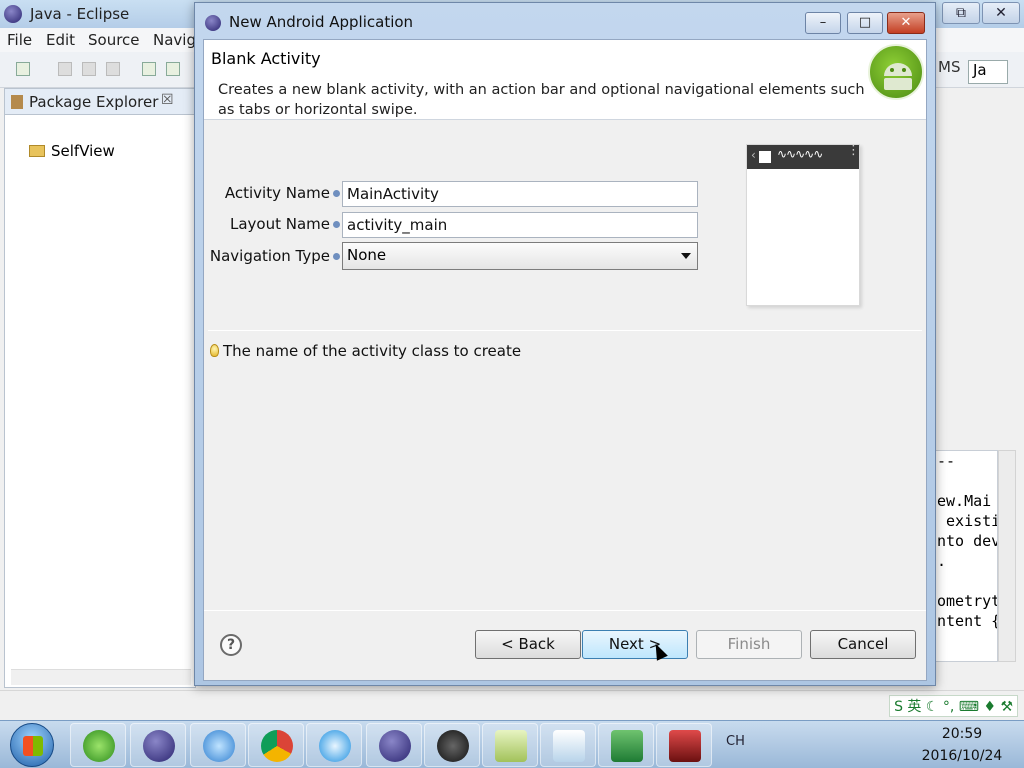 Image resolution: width=1024 pixels, height=768 pixels. Describe the element at coordinates (174, 40) in the screenshot. I see `menu-navigate: Navig` at that location.